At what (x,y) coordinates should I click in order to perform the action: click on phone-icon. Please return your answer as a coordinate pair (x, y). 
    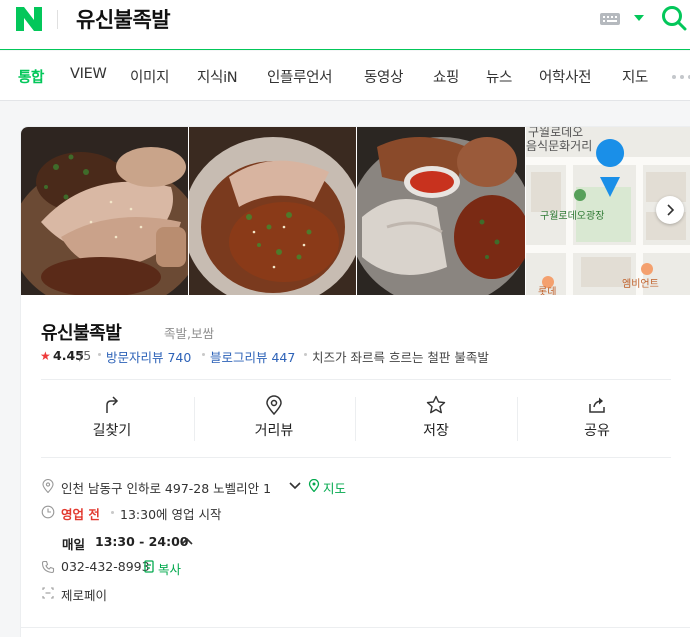
    Looking at the image, I should click on (48, 567).